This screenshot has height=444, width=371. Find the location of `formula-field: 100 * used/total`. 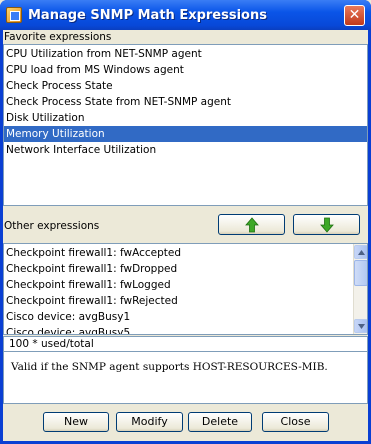

formula-field: 100 * used/total is located at coordinates (185, 344).